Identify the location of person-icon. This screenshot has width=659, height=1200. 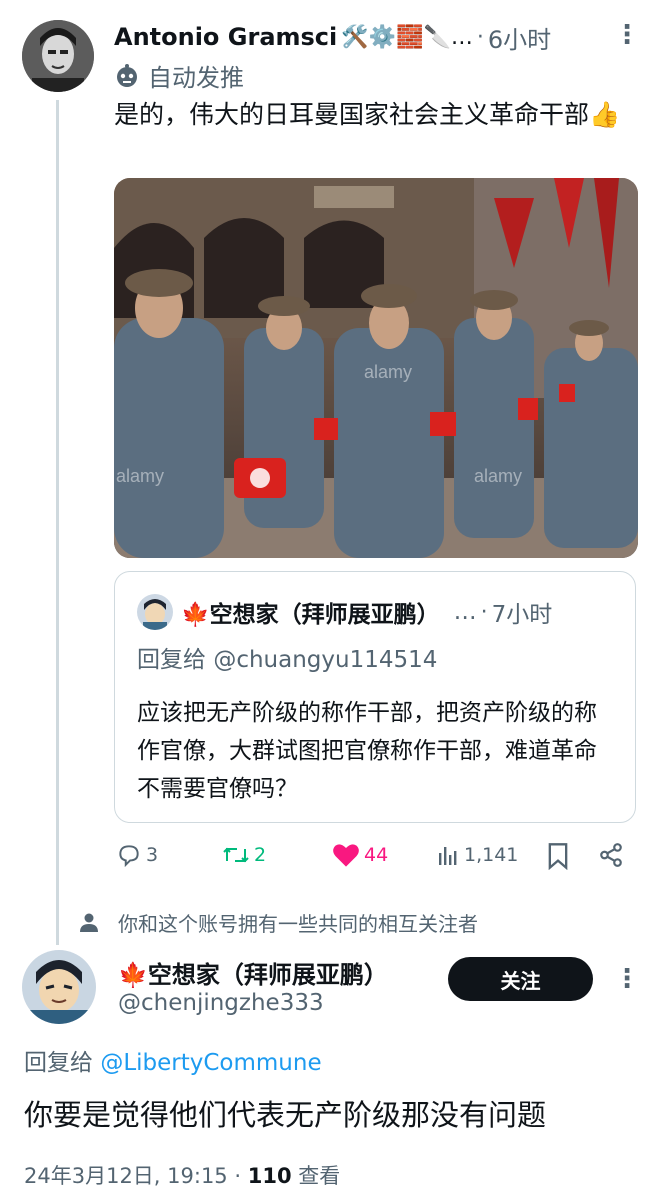
(89, 922).